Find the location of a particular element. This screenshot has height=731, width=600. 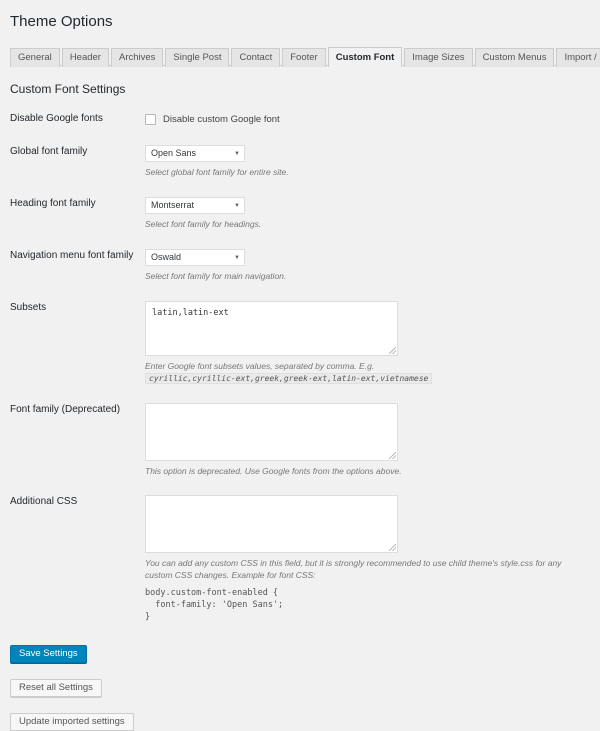

tab-custom-font: Custom Font is located at coordinates (365, 57).